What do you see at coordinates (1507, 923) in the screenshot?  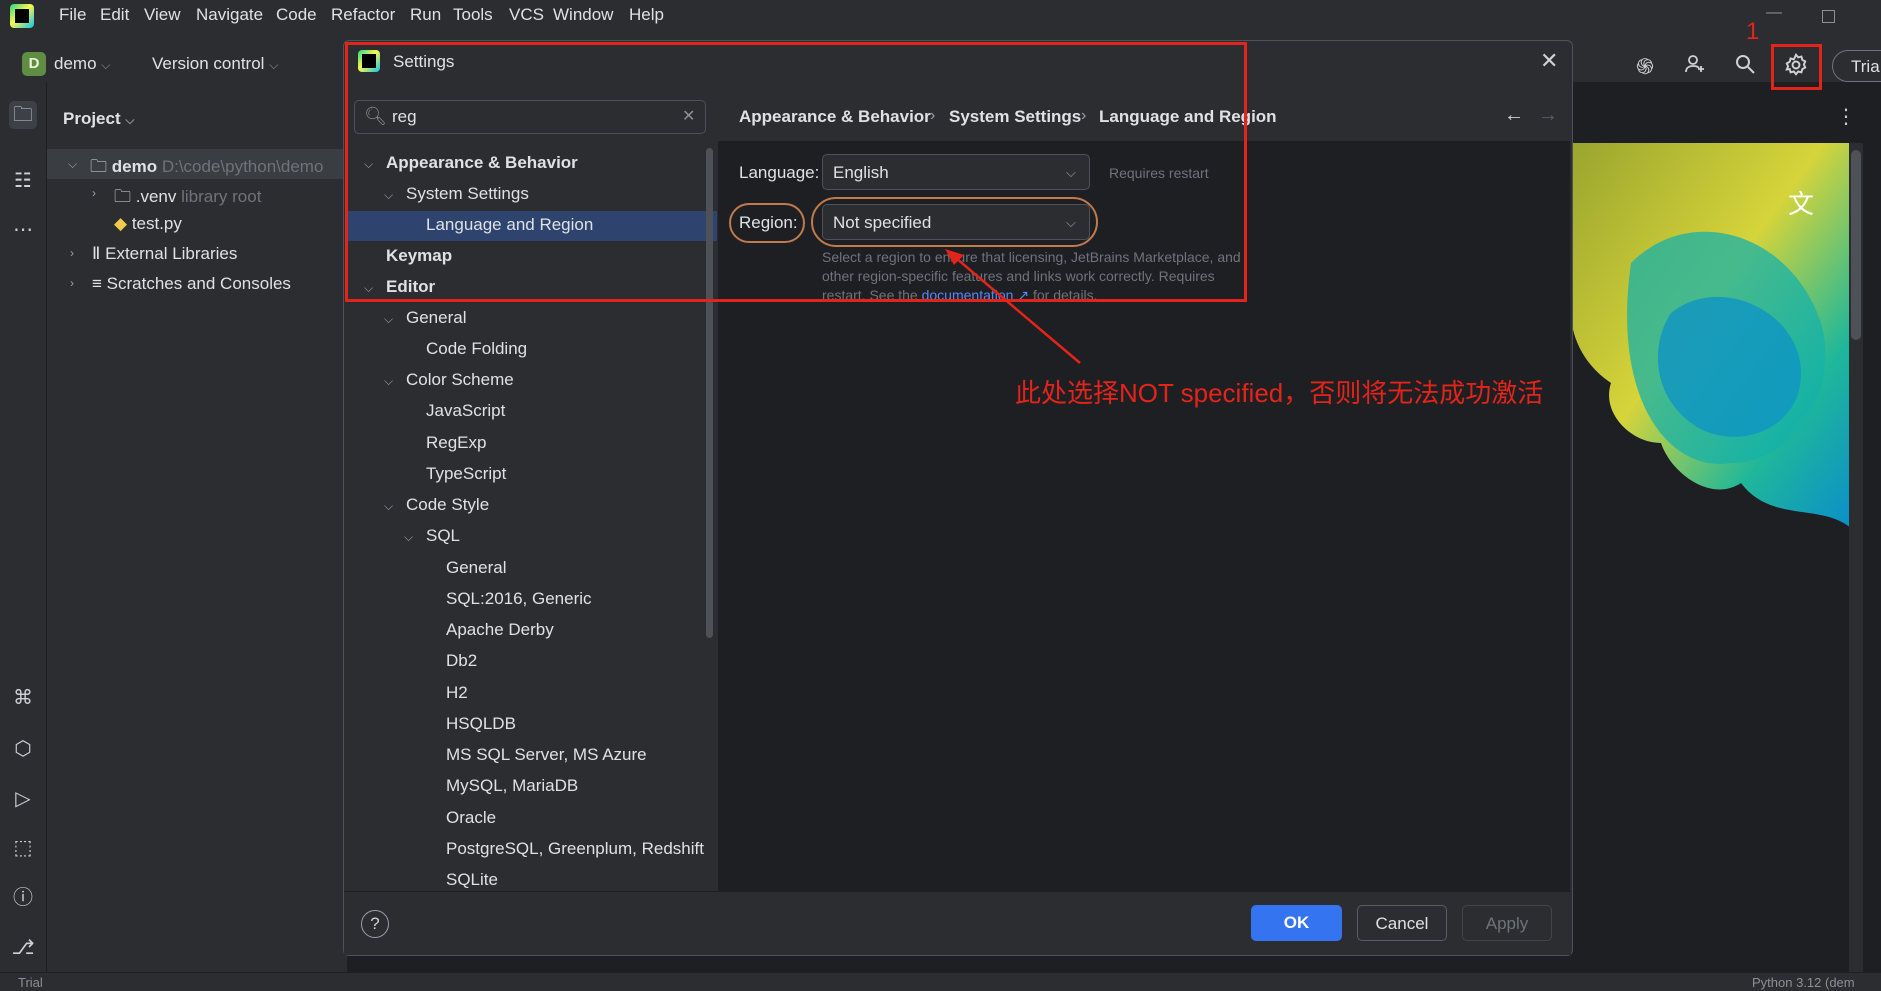 I see `apply-button: Apply` at bounding box center [1507, 923].